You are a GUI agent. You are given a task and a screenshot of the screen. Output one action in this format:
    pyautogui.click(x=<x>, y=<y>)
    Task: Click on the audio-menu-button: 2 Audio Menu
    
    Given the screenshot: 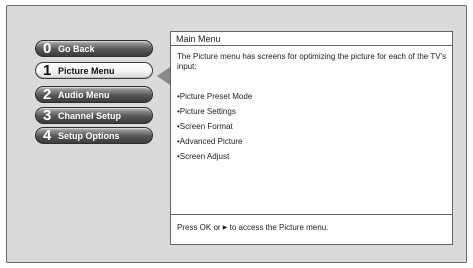 What is the action you would take?
    pyautogui.click(x=94, y=94)
    